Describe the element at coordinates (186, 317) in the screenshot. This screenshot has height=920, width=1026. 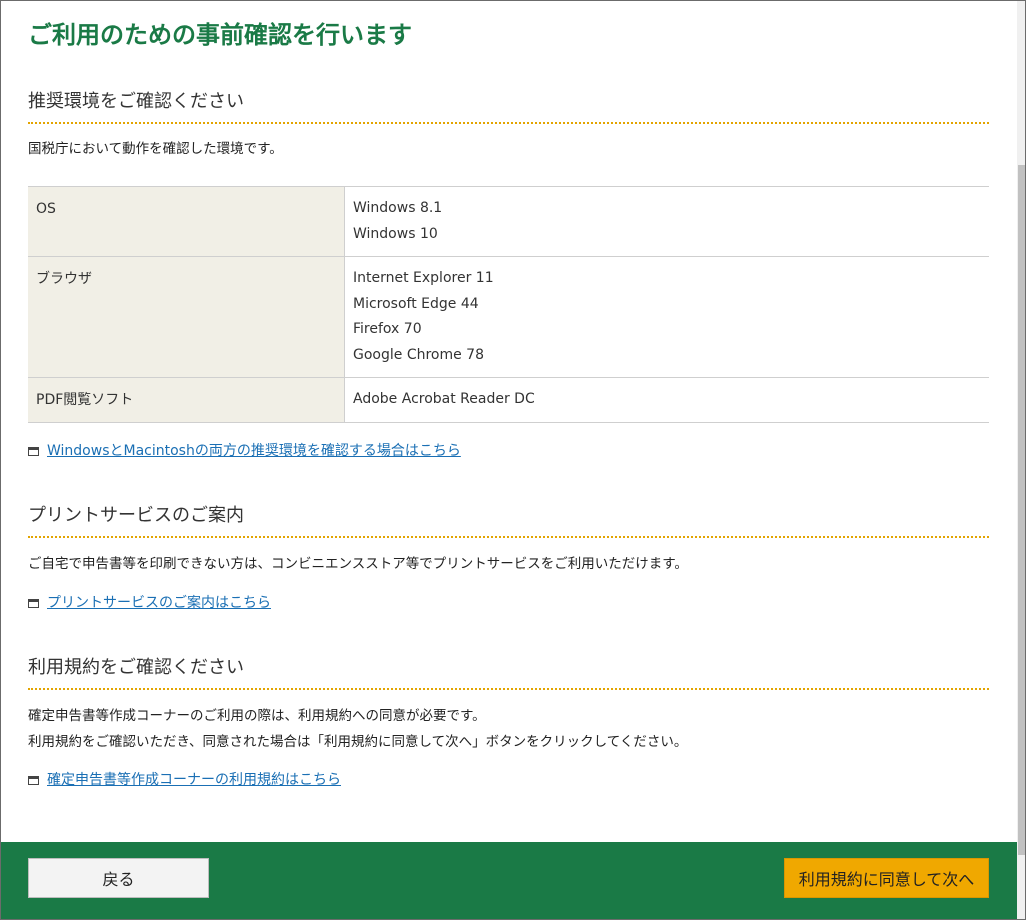
I see `table-key-browser: ブラウザ` at that location.